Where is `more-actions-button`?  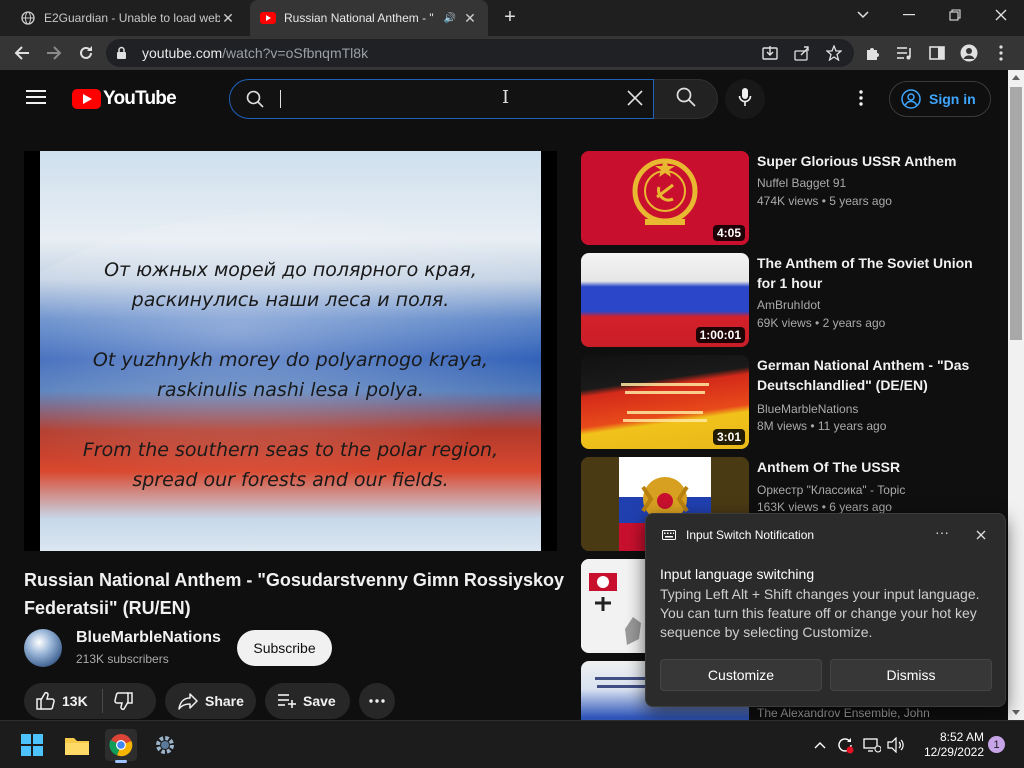 more-actions-button is located at coordinates (377, 701).